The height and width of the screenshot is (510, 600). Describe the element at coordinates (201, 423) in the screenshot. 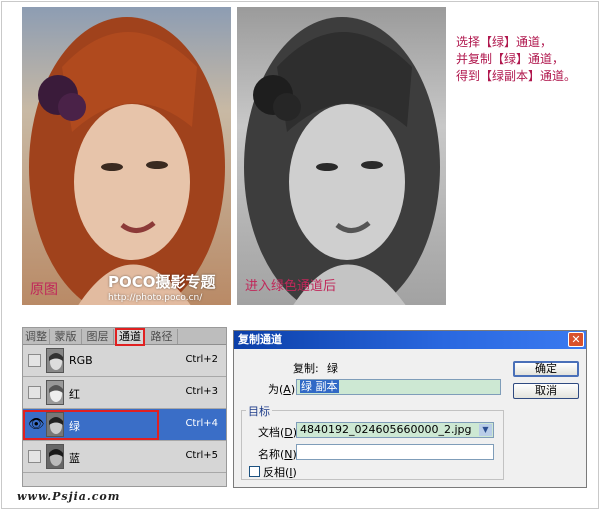

I see `channel-shortcut: Ctrl+4` at that location.